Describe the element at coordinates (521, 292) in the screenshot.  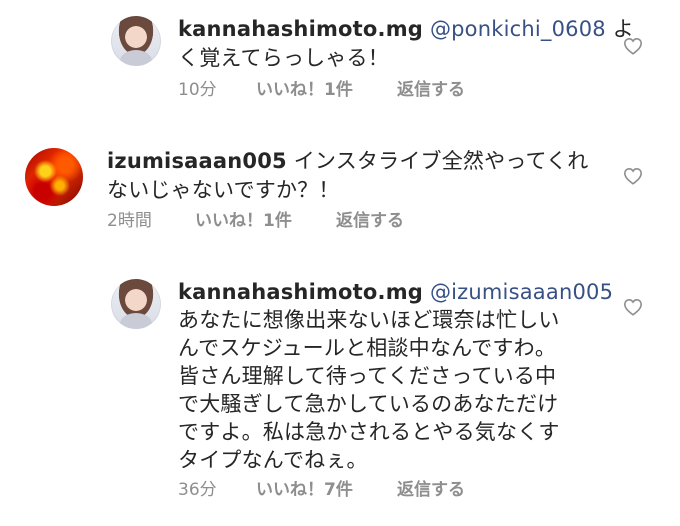
I see `comment-mention: @izumisaaan005` at that location.